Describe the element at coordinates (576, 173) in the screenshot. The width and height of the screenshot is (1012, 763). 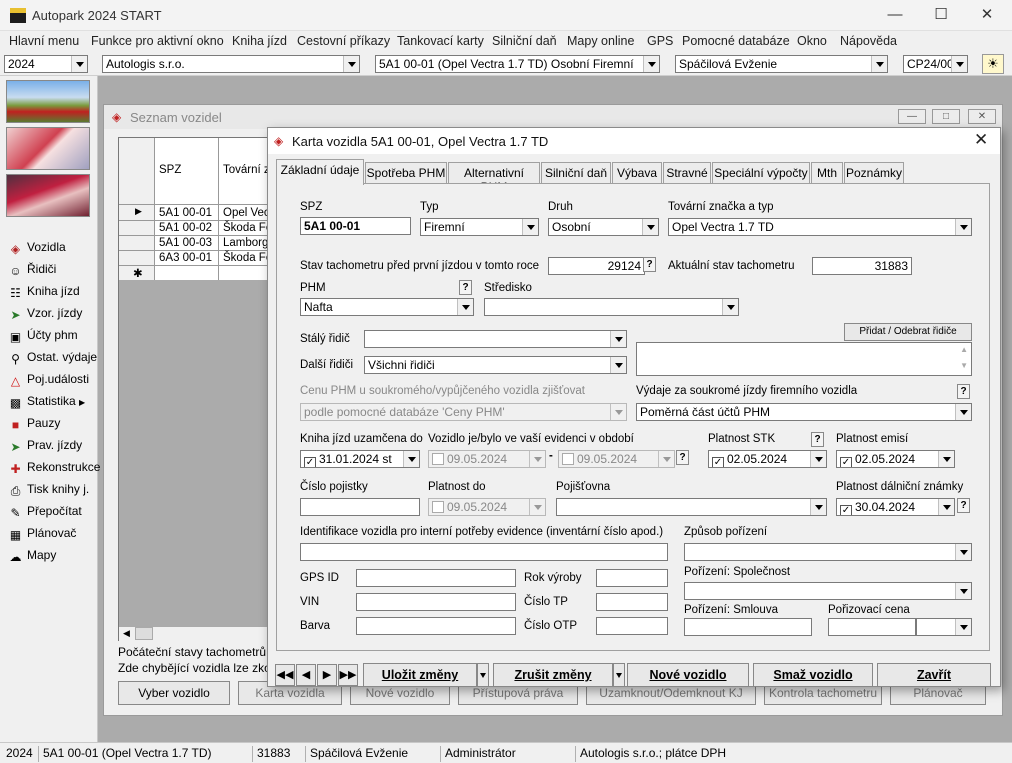
I see `tab-silnicni-dan: Silniční daň` at that location.